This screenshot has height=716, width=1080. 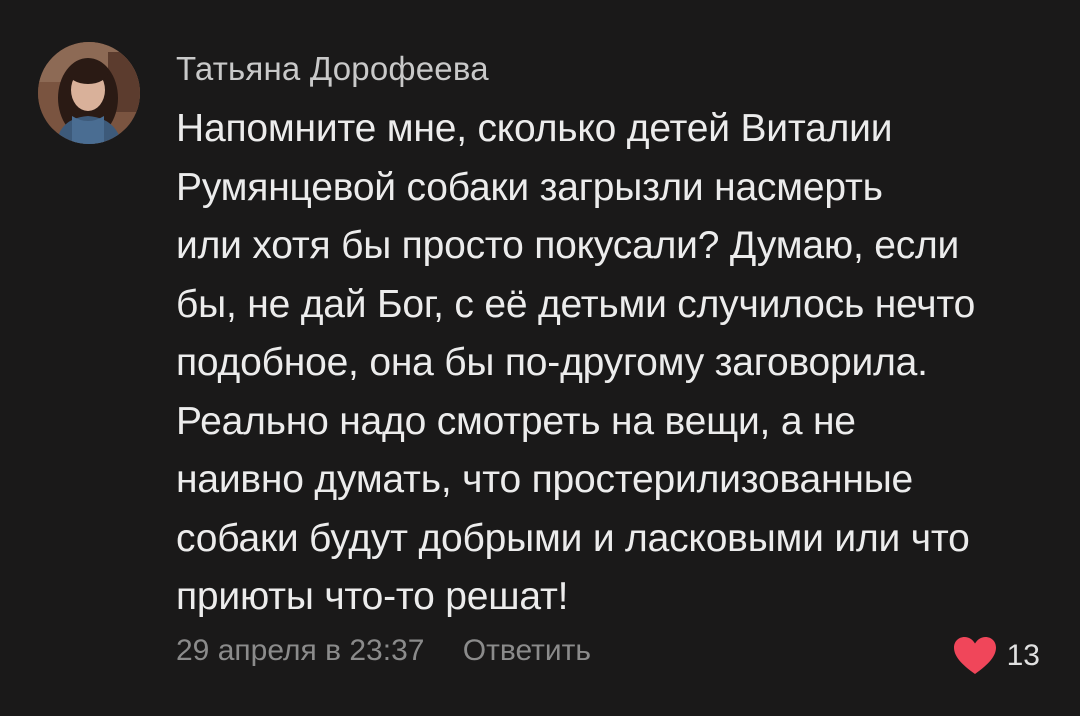 What do you see at coordinates (552, 362) in the screenshot?
I see `comment-line: подобное, она бы по-другому заговорила.` at bounding box center [552, 362].